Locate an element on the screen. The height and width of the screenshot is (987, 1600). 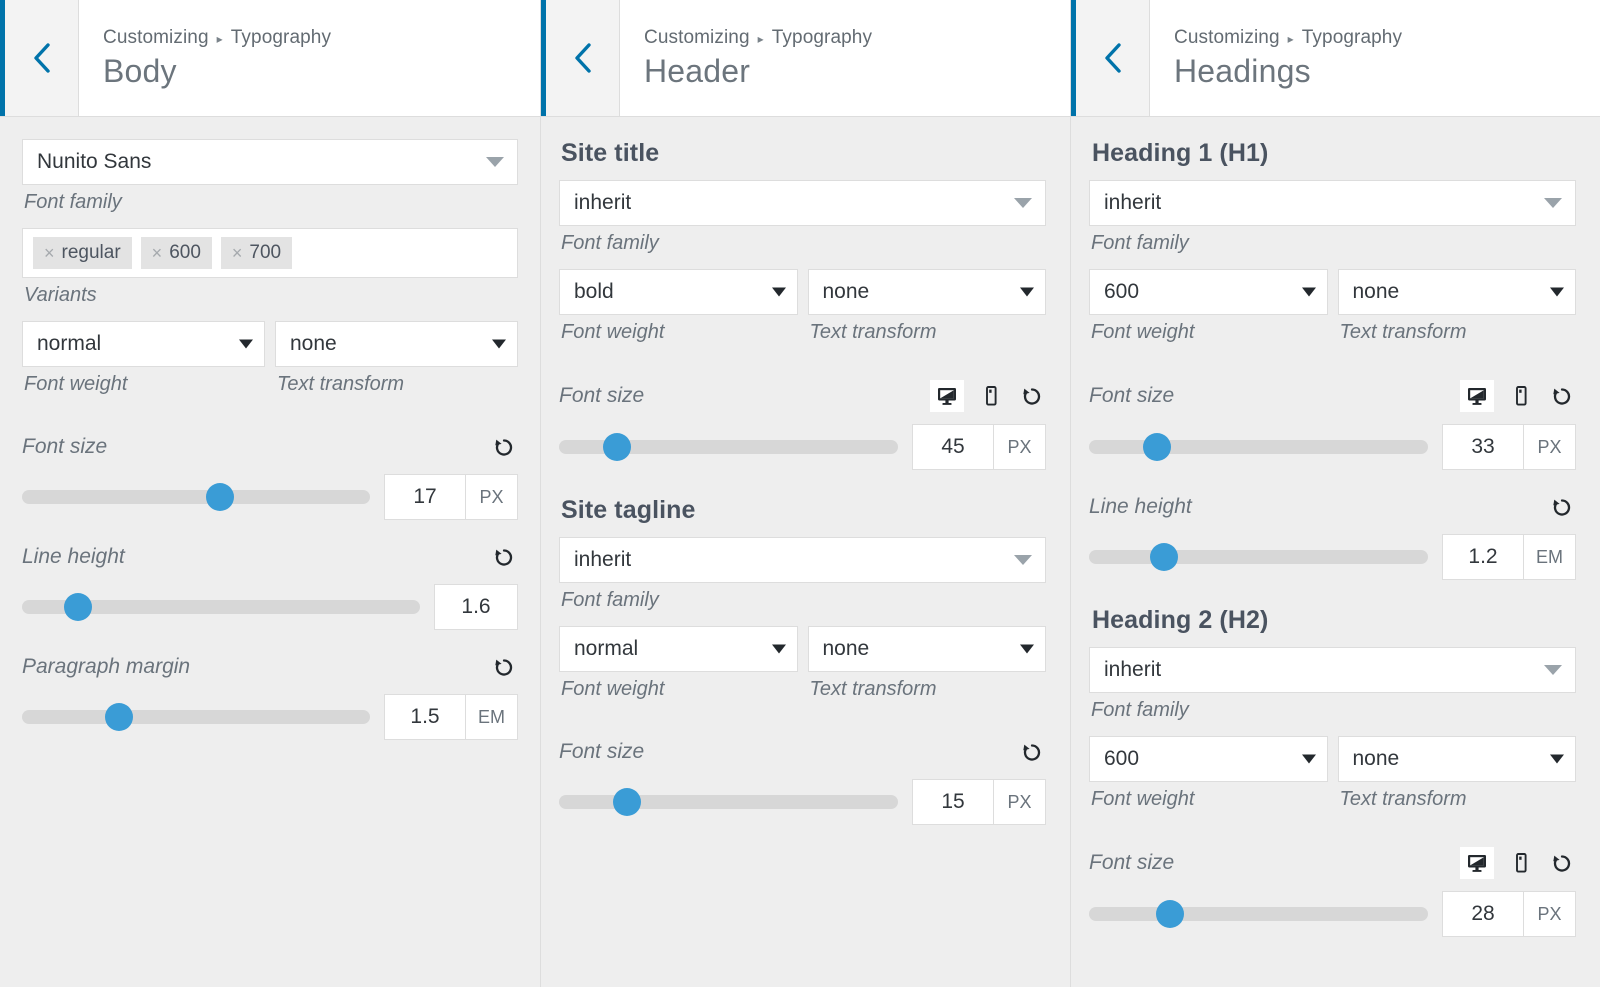
font-size-value: 28 is located at coordinates (1483, 914).